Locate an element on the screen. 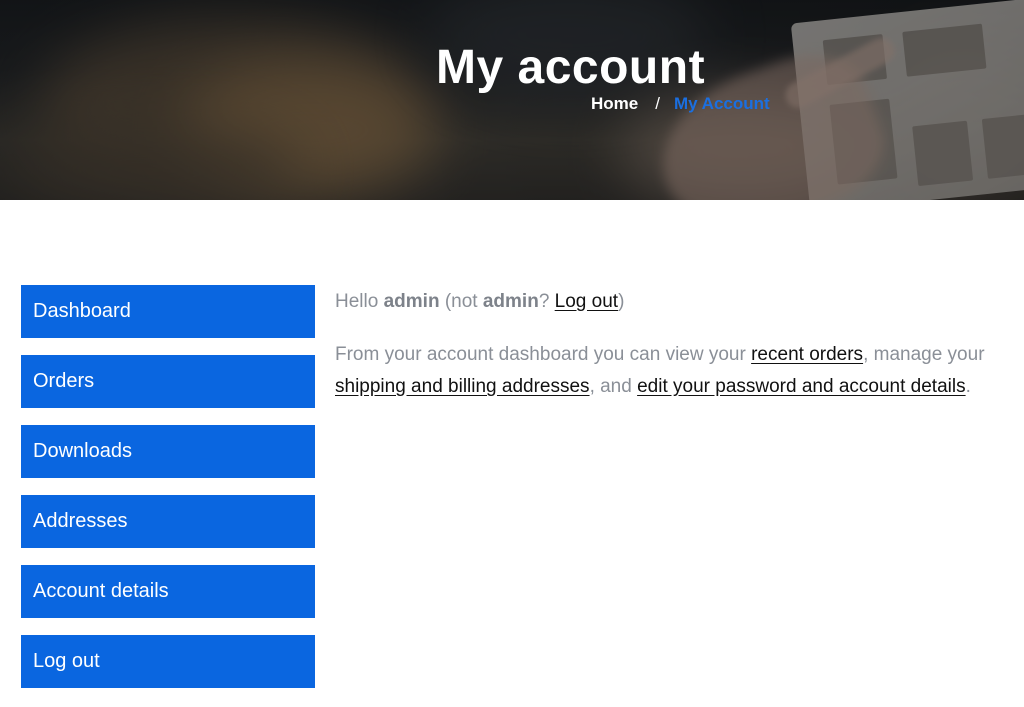 This screenshot has height=707, width=1024. breadcrumb: Home / My Account is located at coordinates (680, 104).